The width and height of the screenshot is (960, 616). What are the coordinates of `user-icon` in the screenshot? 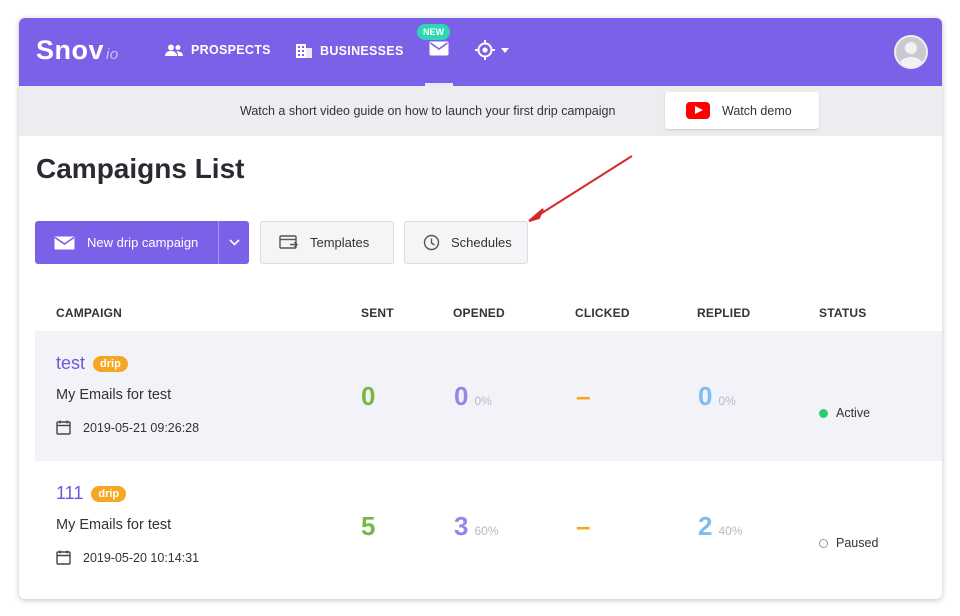 It's located at (911, 54).